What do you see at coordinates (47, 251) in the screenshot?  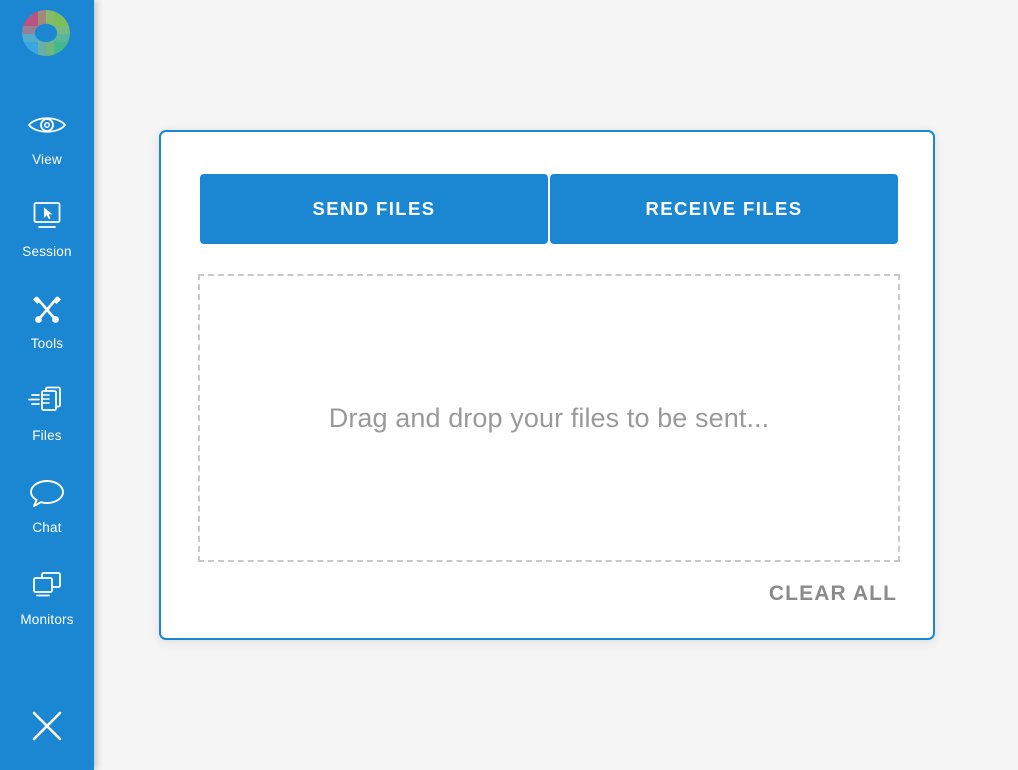 I see `sidebar-item-label: Session` at bounding box center [47, 251].